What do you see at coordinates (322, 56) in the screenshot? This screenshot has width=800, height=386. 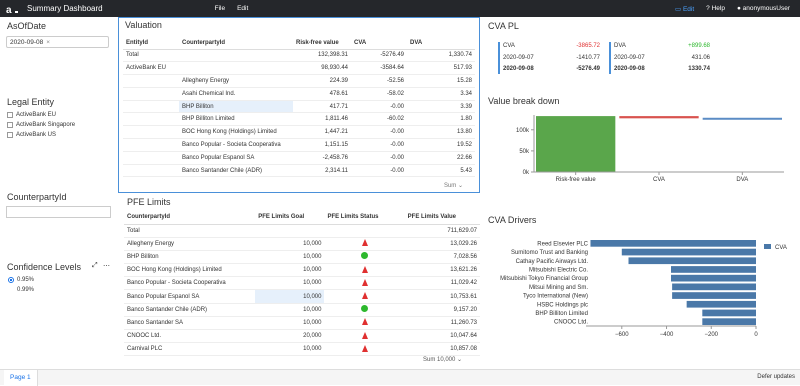 I see `table-cell: 132,398.31` at bounding box center [322, 56].